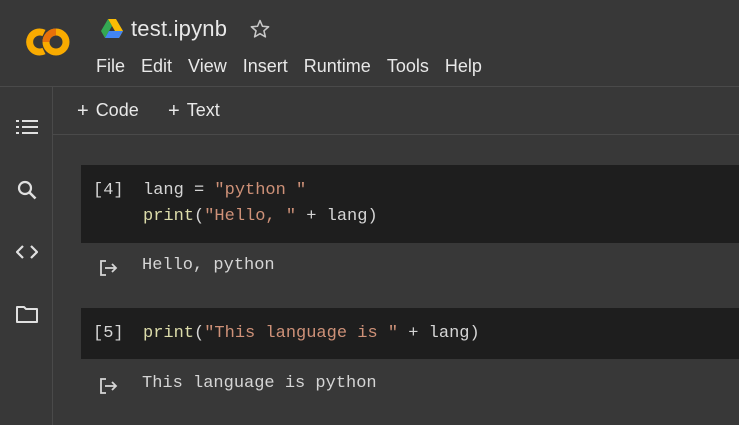  Describe the element at coordinates (179, 29) in the screenshot. I see `notebook-title: test.ipynb` at that location.